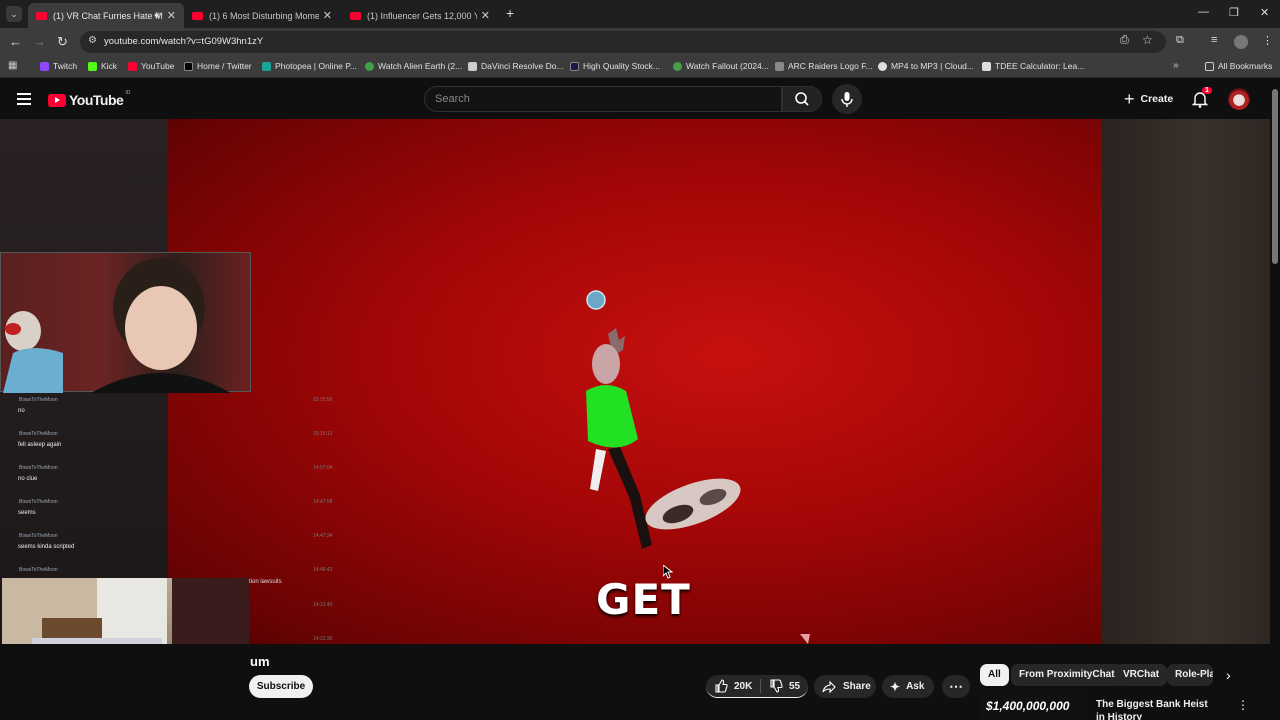  I want to click on chrome-menu-icon: ⋮, so click(1267, 40).